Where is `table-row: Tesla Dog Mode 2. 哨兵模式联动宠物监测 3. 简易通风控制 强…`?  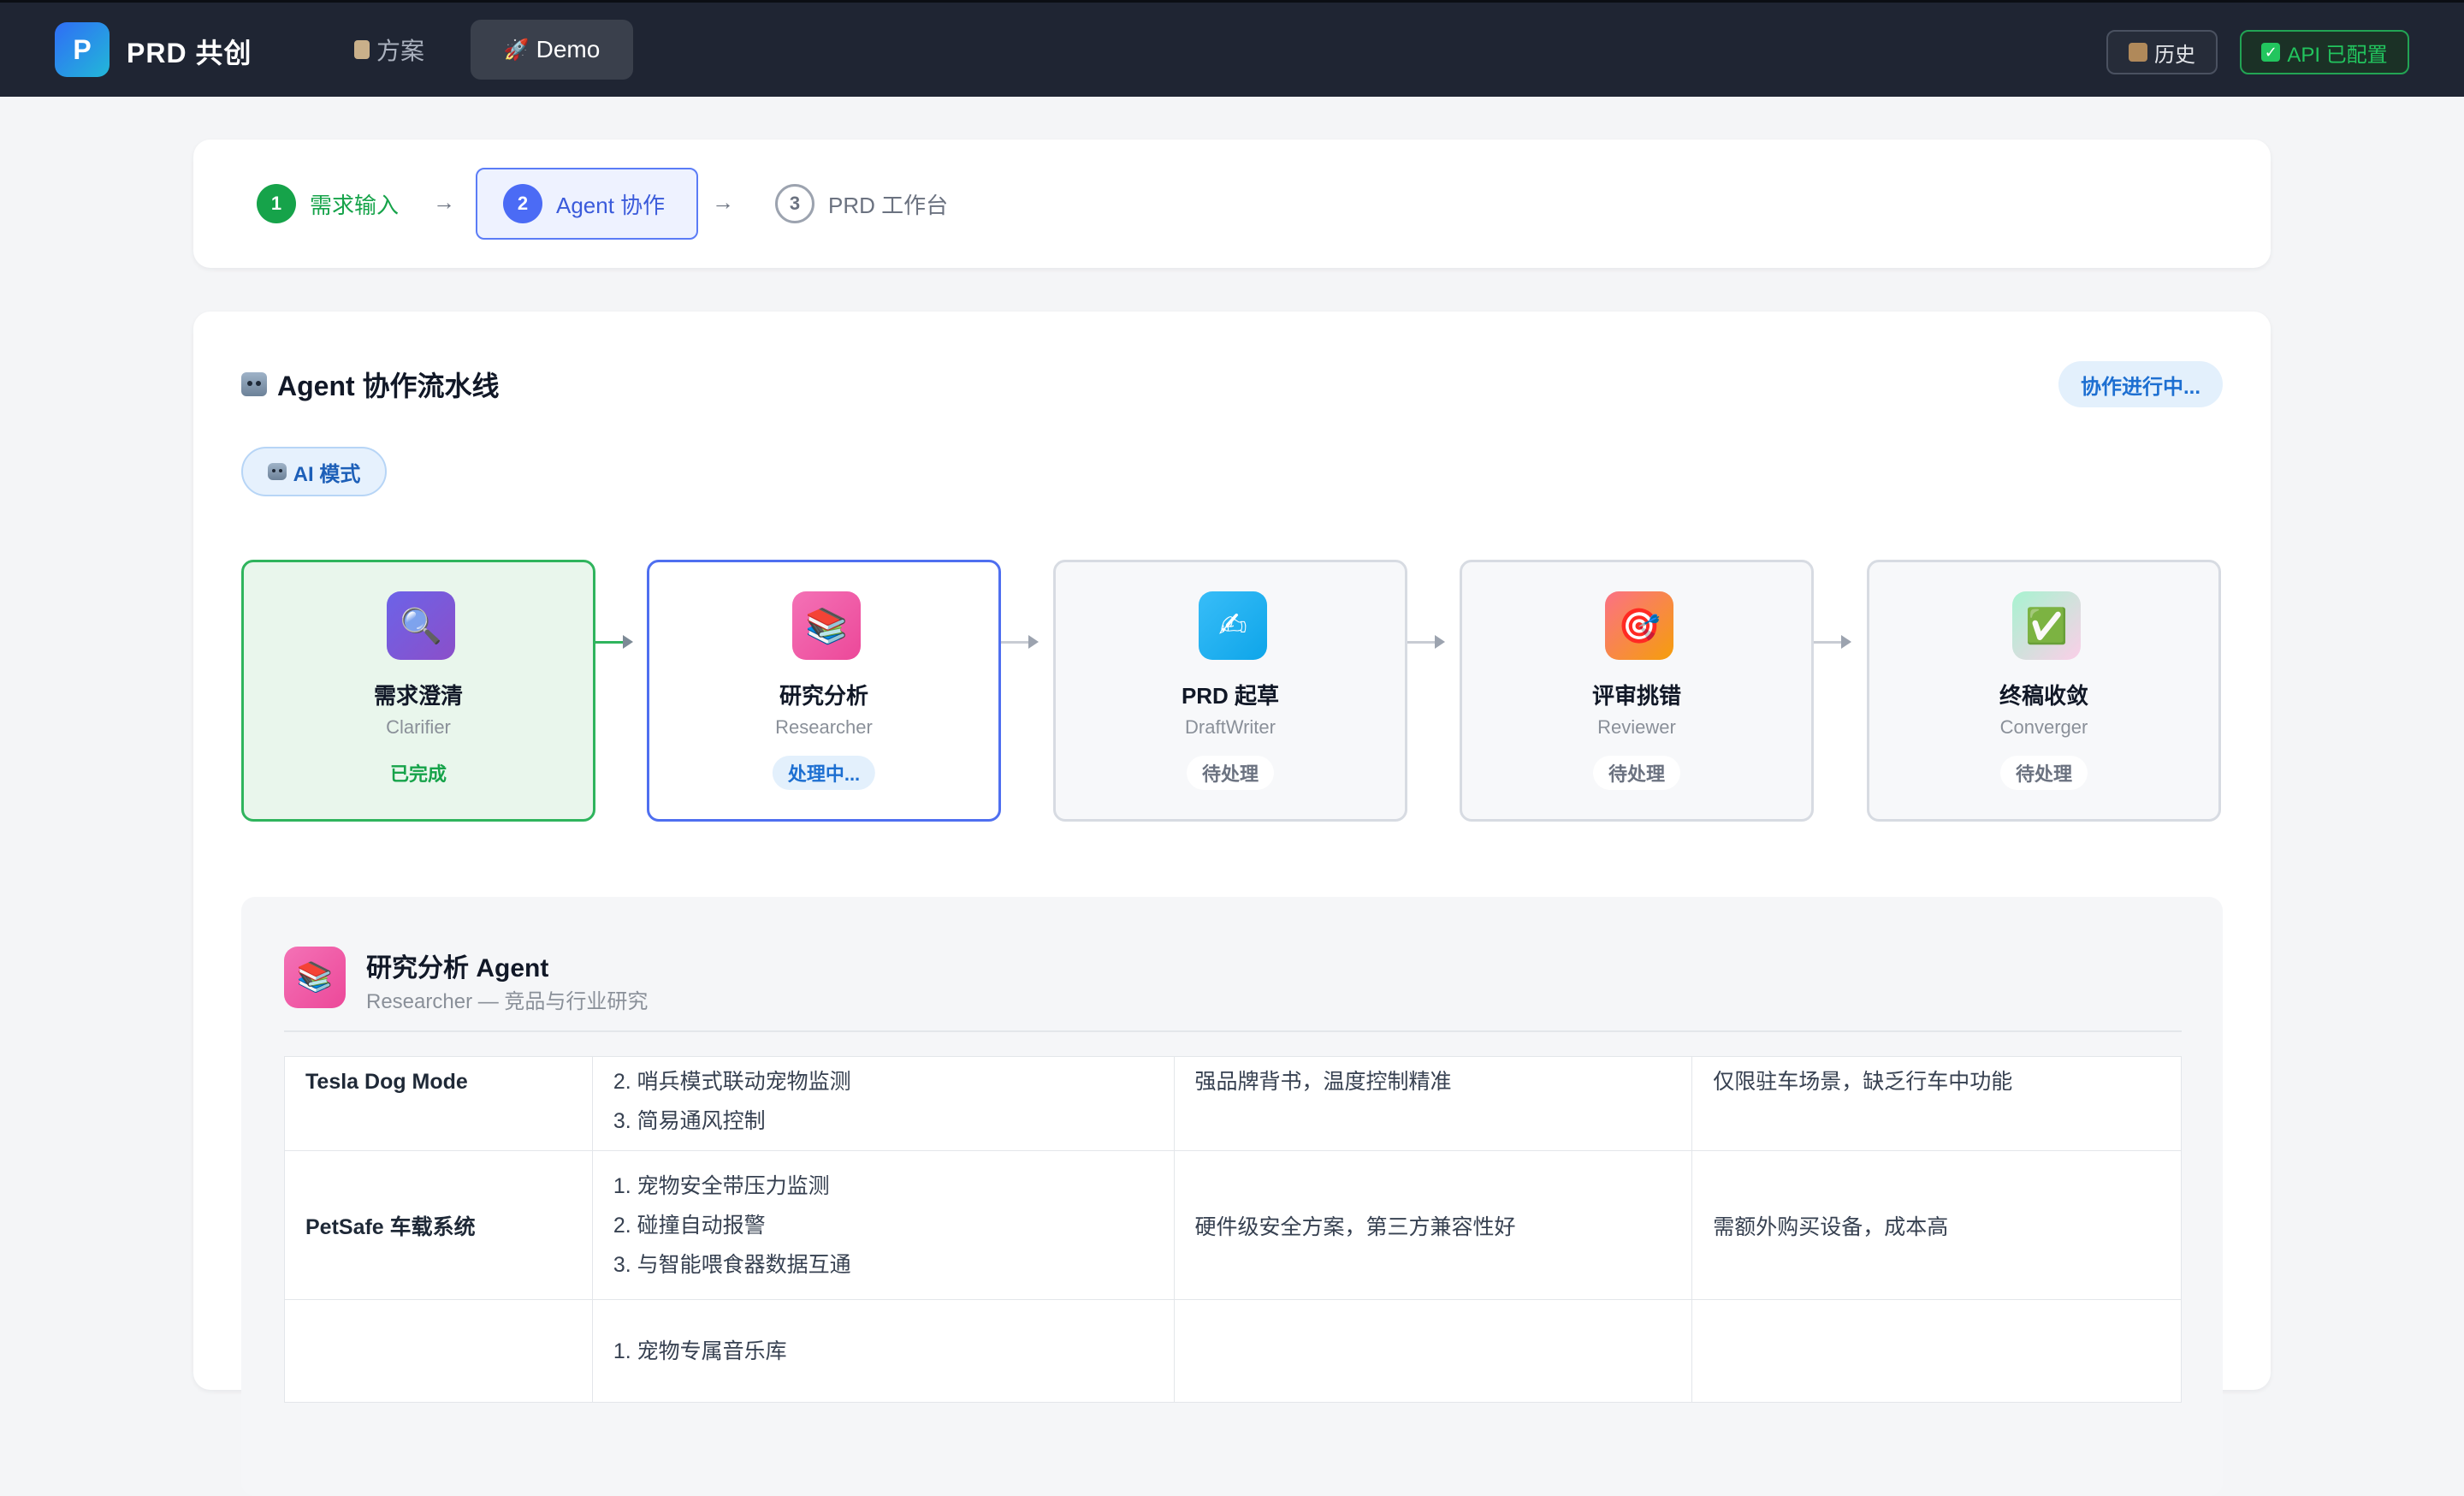
table-row: Tesla Dog Mode 2. 哨兵模式联动宠物监测 3. 简易通风控制 强… is located at coordinates (1233, 1104).